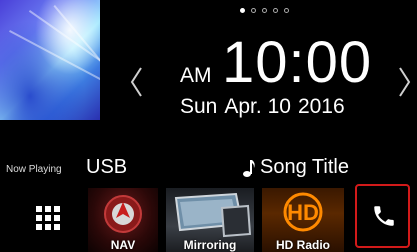 The width and height of the screenshot is (417, 252). I want to click on menu-button, so click(48, 218).